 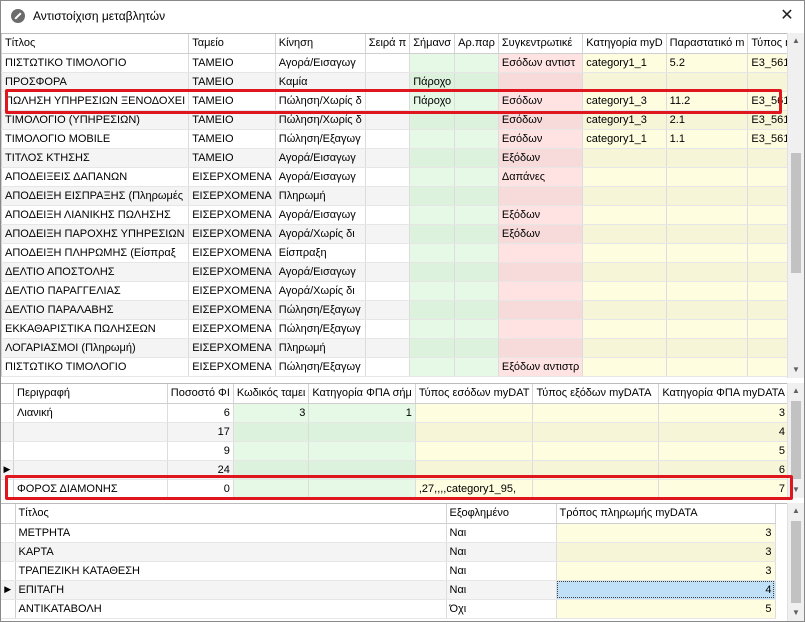 I want to click on cell: ΠΙΣΤΩΤΙΚΟ ΤΙΜΟΛΟΓΙΟ, so click(x=95, y=63).